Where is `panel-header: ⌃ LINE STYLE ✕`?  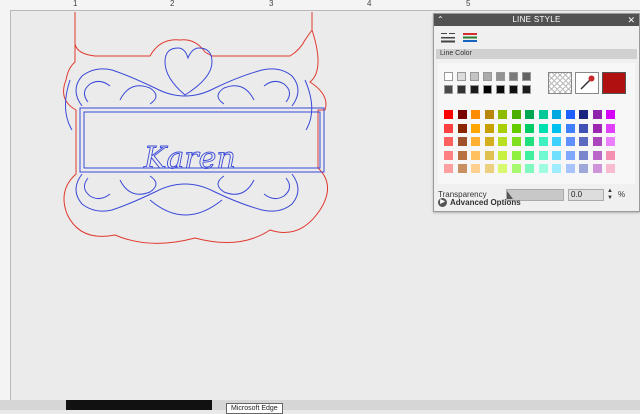
panel-header: ⌃ LINE STYLE ✕ is located at coordinates (536, 20).